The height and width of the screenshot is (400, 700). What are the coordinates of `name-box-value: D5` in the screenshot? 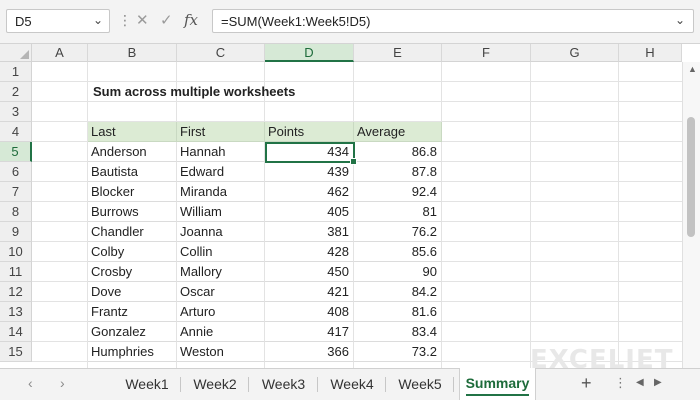 It's located at (23, 21).